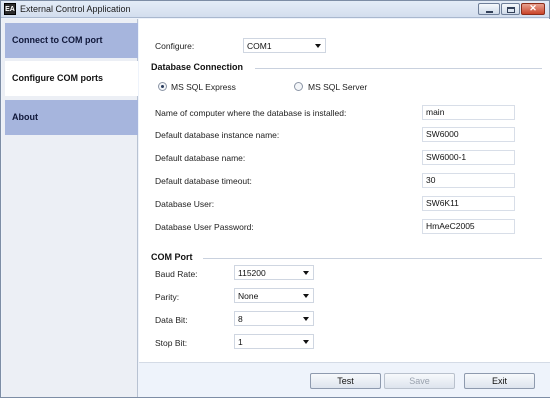  Describe the element at coordinates (203, 181) in the screenshot. I see `field-label-database-timeout: Default database timeout:` at that location.